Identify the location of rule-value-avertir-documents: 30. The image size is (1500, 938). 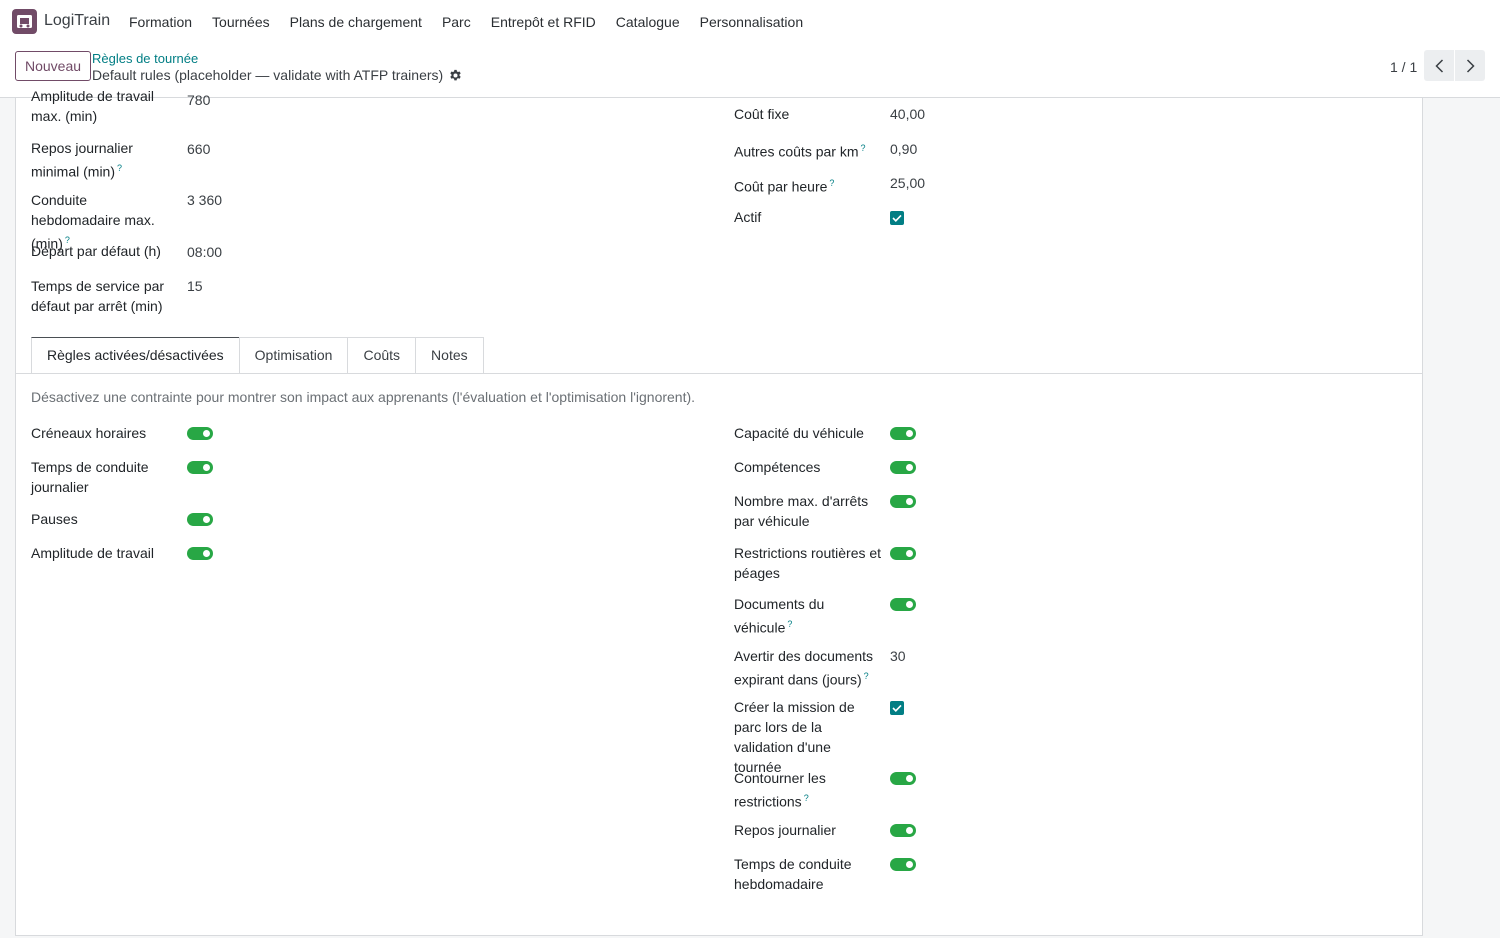
(898, 656).